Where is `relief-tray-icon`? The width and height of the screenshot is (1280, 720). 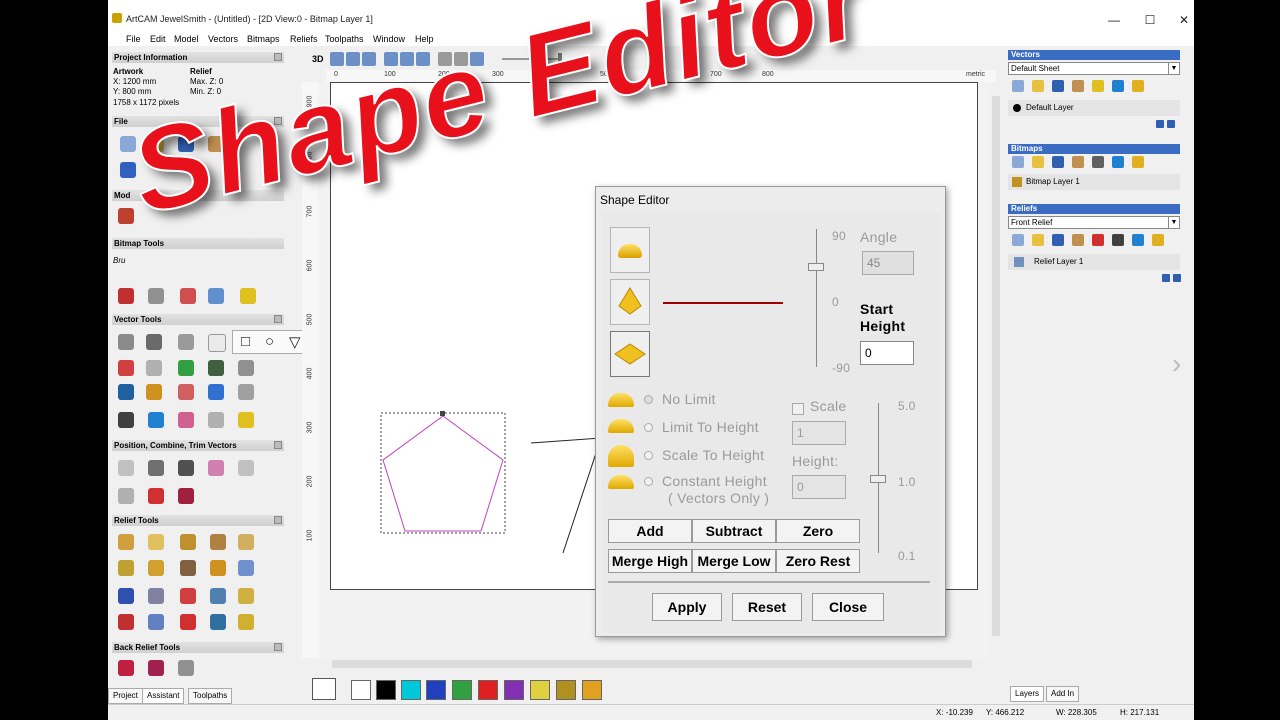 relief-tray-icon is located at coordinates (246, 622).